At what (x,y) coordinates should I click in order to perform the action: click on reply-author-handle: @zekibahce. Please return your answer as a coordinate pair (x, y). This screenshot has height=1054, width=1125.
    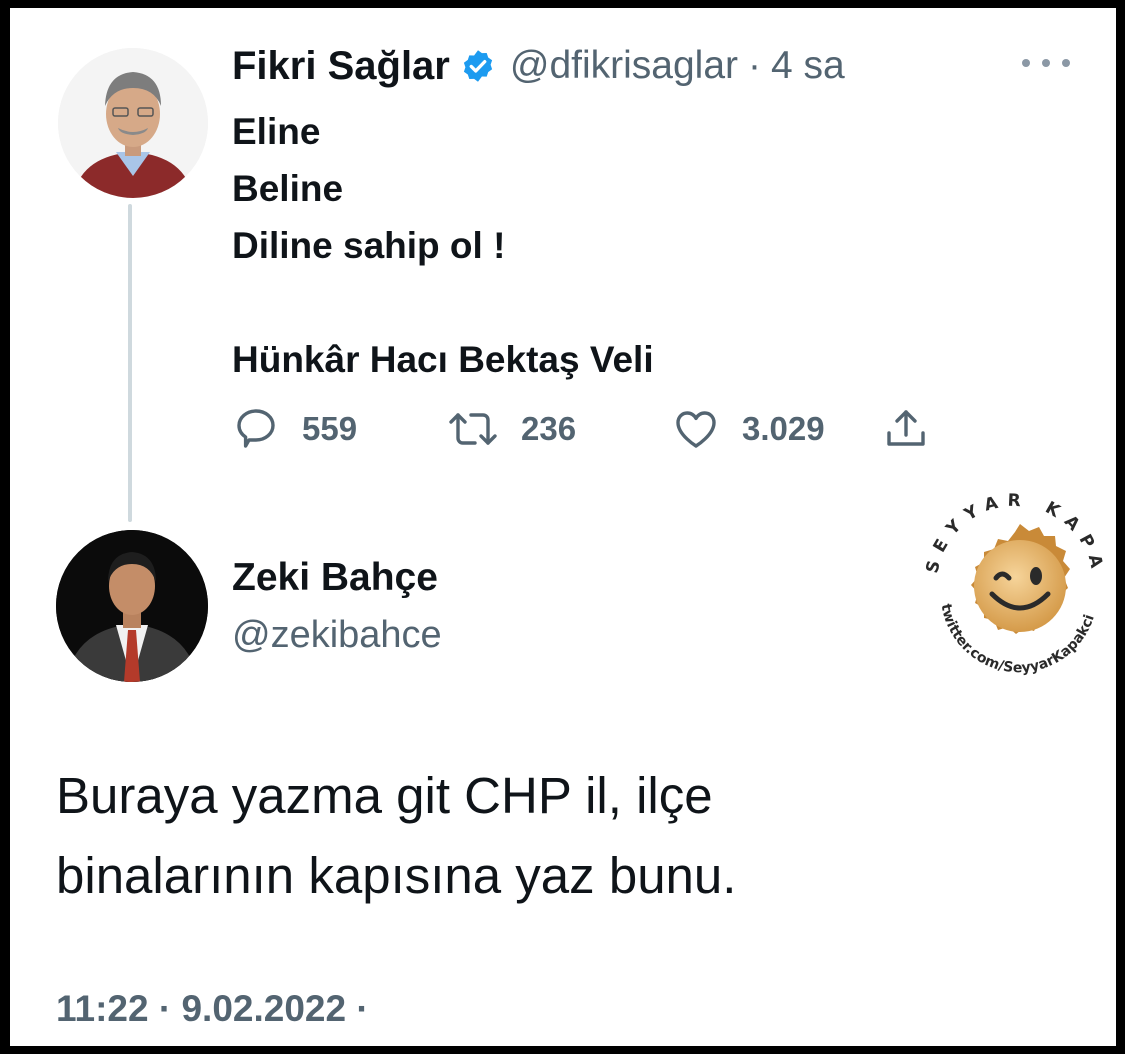
    Looking at the image, I should click on (337, 635).